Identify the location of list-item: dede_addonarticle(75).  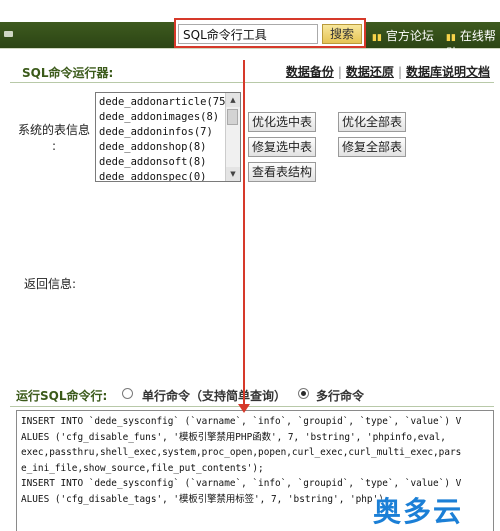
(165, 102).